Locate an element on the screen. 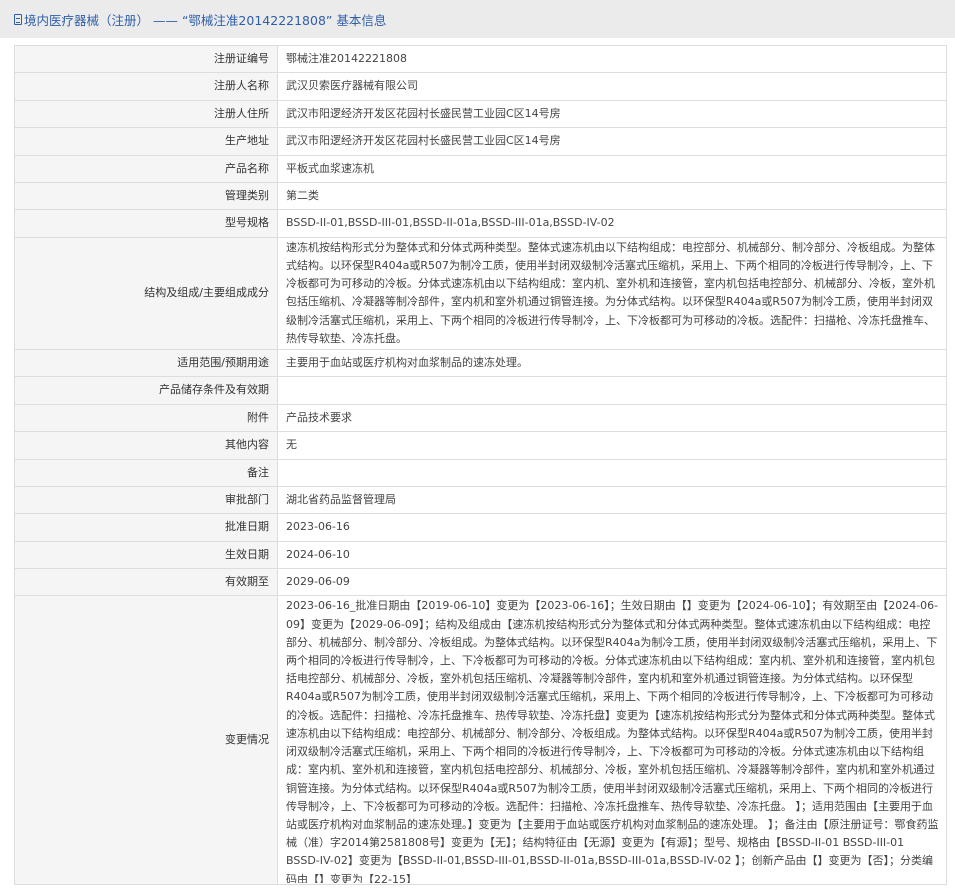  row-label: 管理类别 is located at coordinates (146, 196).